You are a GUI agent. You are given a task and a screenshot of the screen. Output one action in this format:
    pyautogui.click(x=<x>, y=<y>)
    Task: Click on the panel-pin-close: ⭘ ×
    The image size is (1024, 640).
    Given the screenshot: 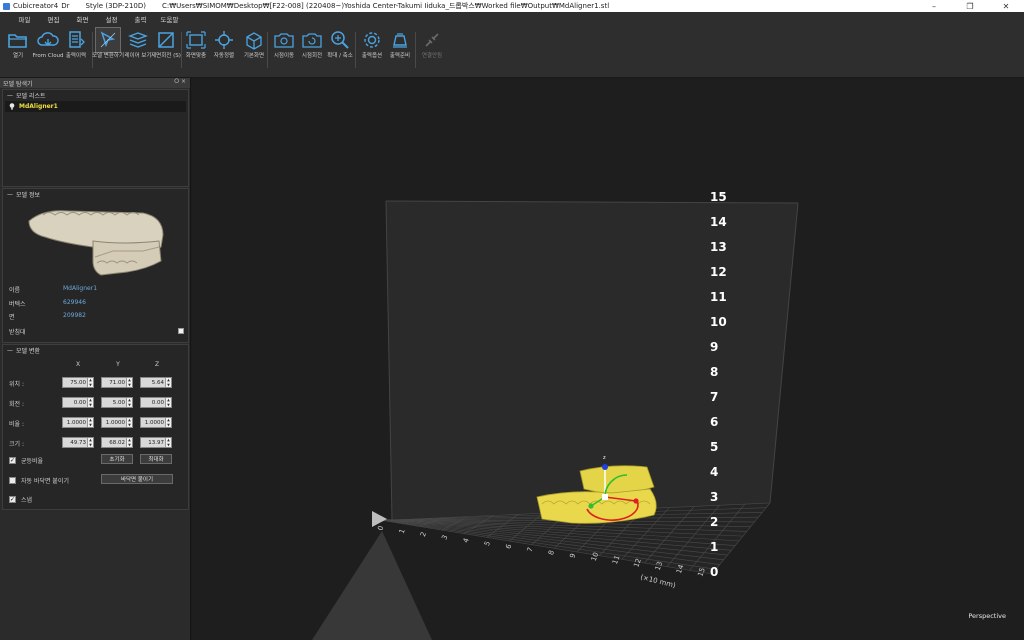 What is the action you would take?
    pyautogui.click(x=180, y=82)
    